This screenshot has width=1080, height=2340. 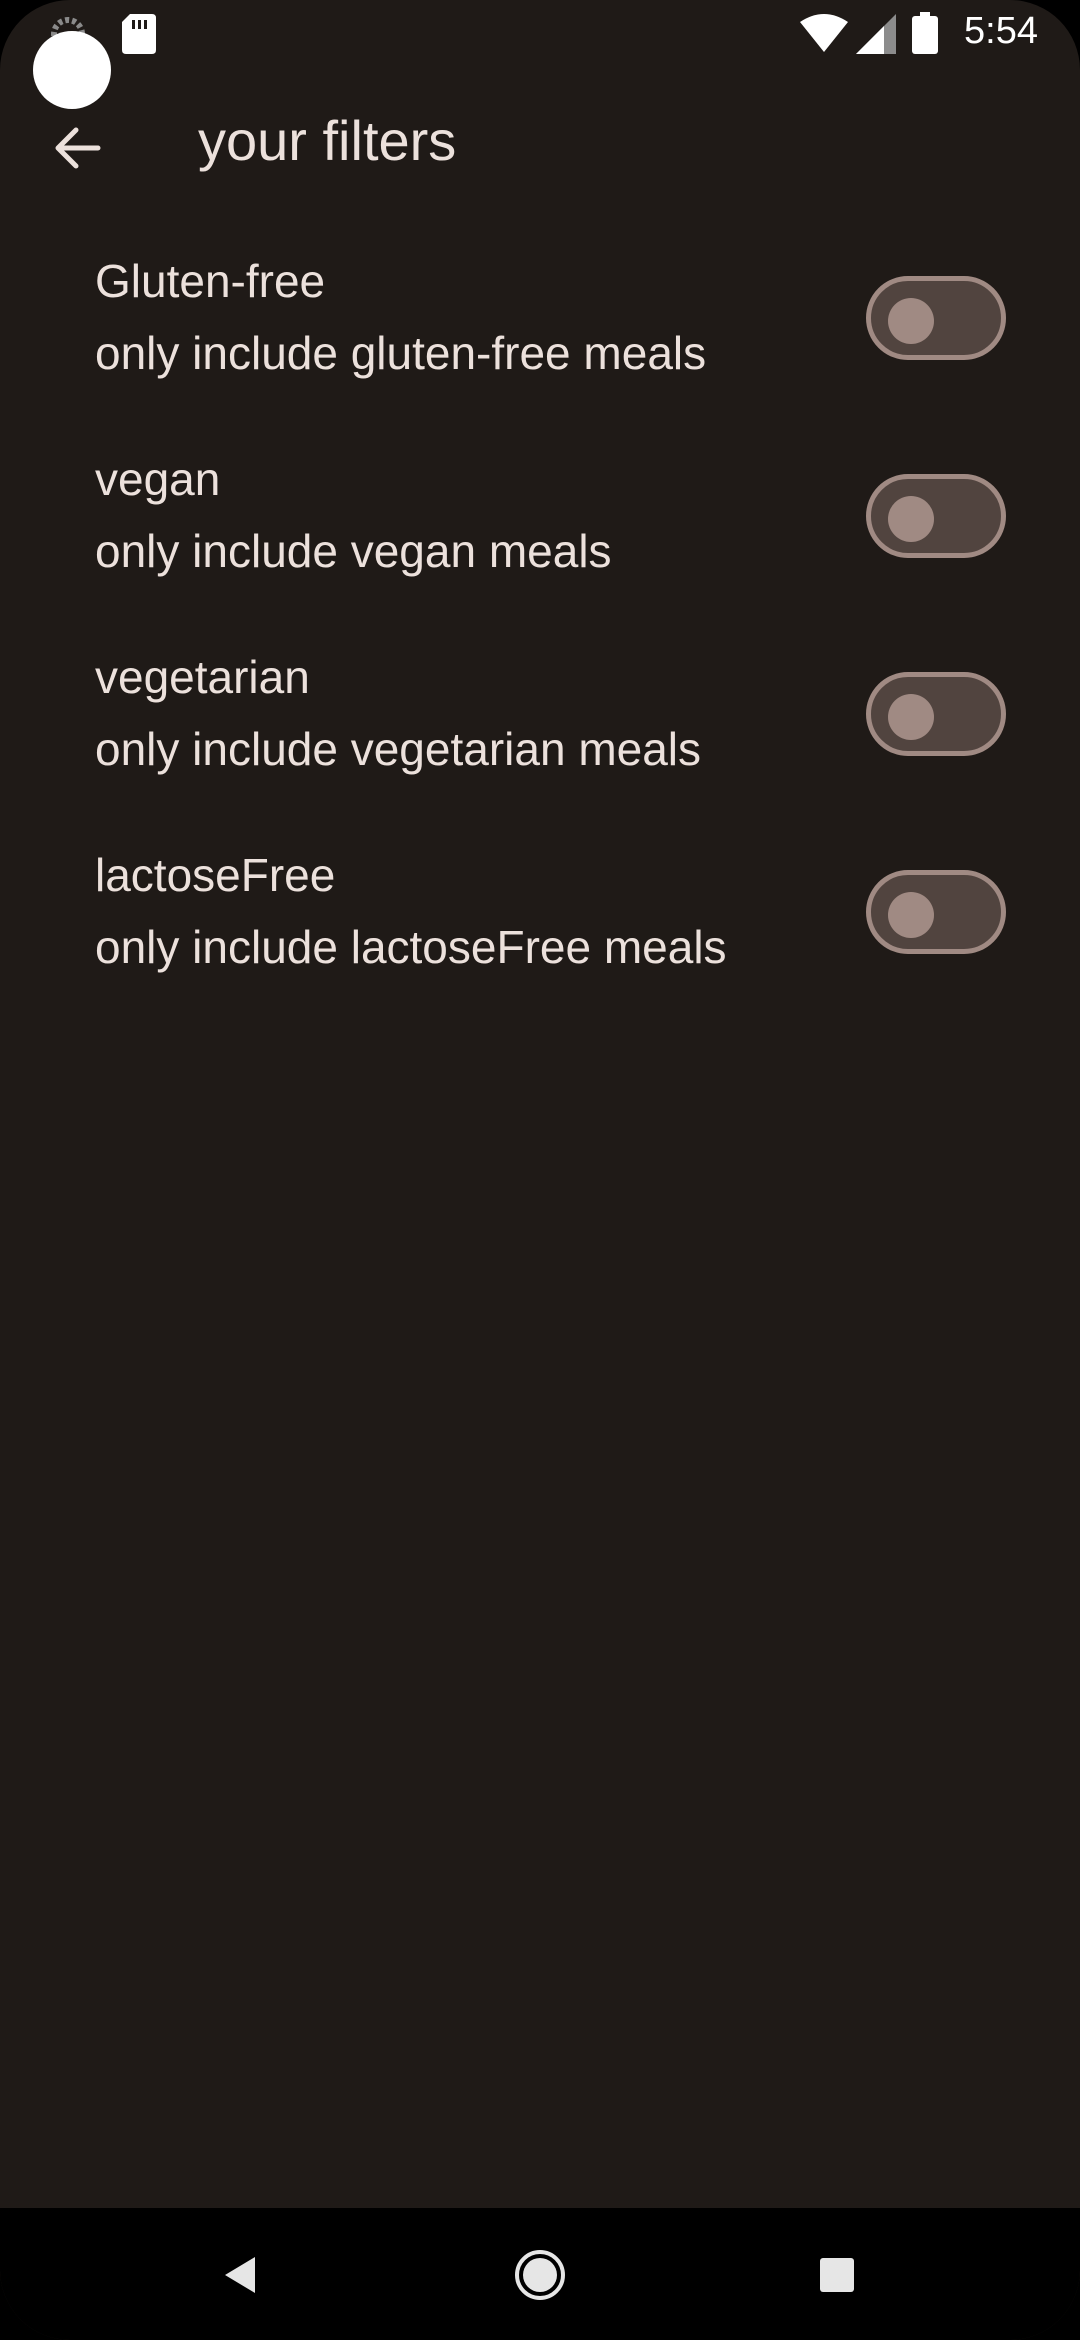 What do you see at coordinates (401, 353) in the screenshot?
I see `filter-subtitle: only include gluten-free meals` at bounding box center [401, 353].